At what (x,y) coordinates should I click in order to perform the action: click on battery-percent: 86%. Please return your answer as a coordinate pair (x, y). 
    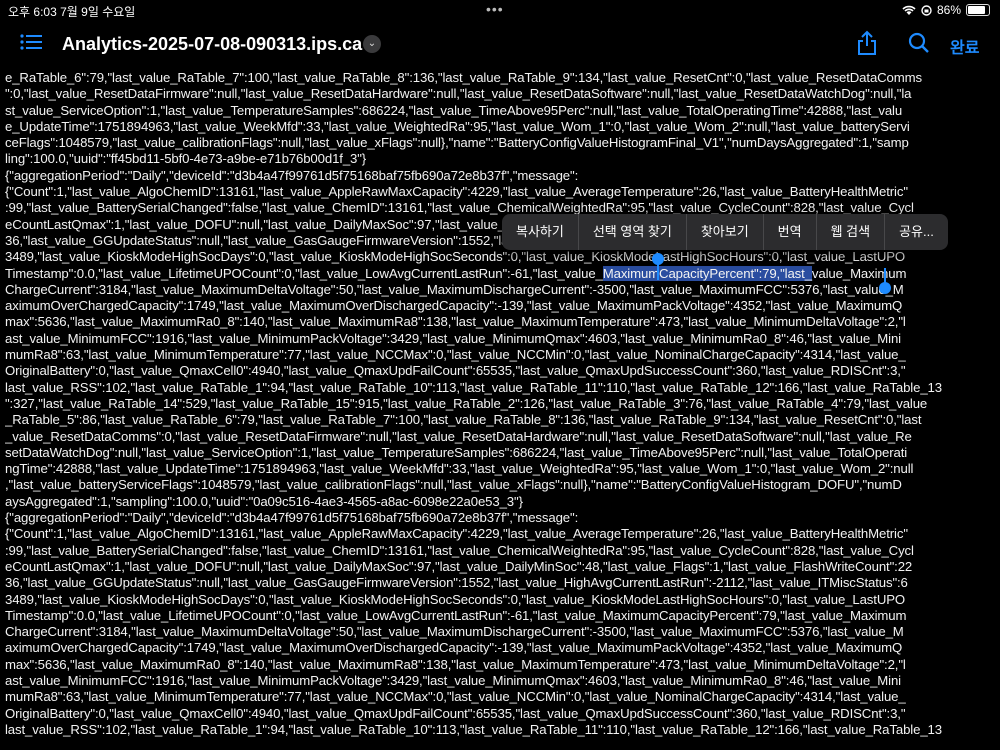
    Looking at the image, I should click on (948, 10).